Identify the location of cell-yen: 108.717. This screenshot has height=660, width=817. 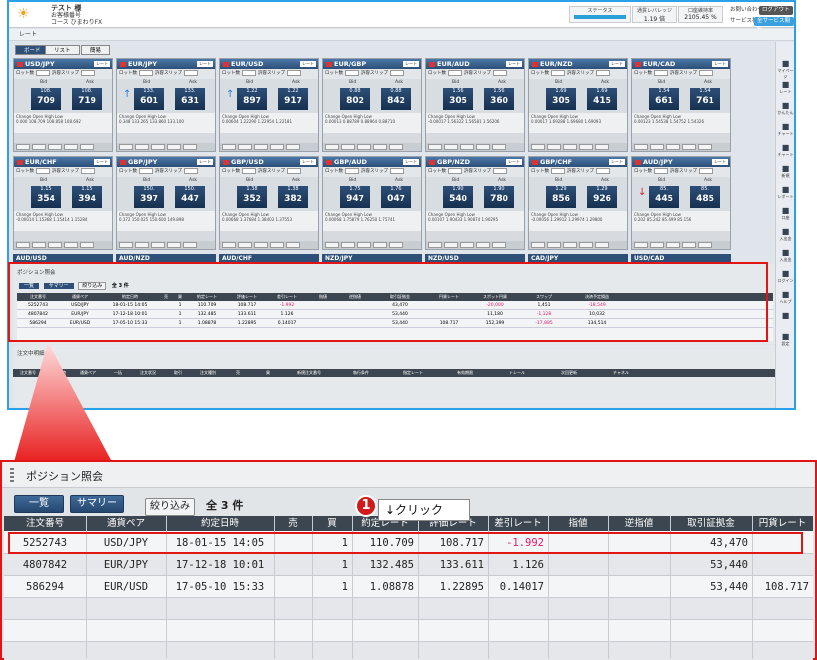
(786, 587).